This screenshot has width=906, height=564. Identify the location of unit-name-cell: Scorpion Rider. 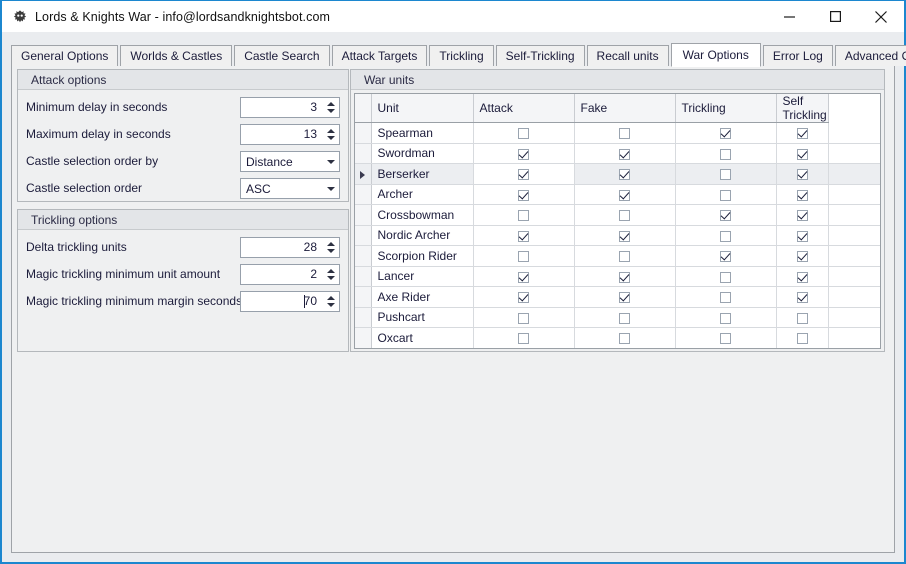
(422, 256).